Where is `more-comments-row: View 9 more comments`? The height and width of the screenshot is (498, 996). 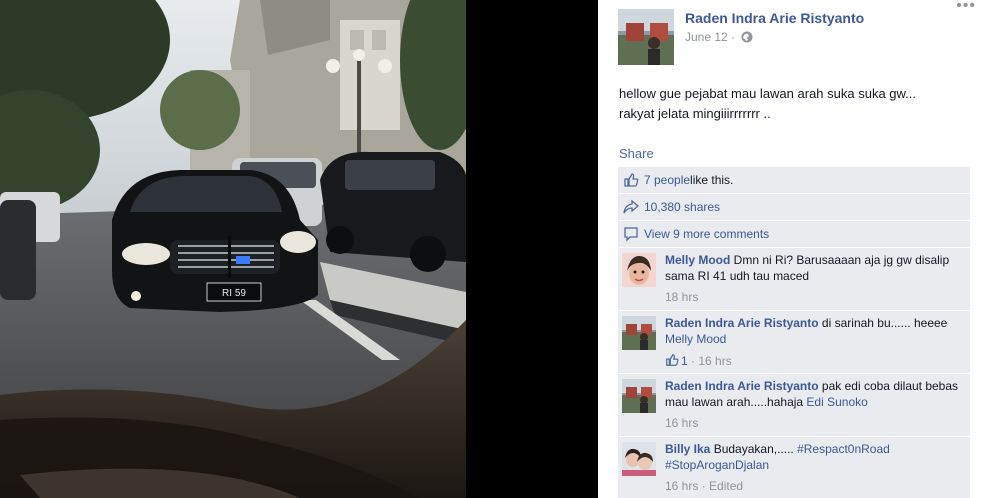
more-comments-row: View 9 more comments is located at coordinates (794, 234).